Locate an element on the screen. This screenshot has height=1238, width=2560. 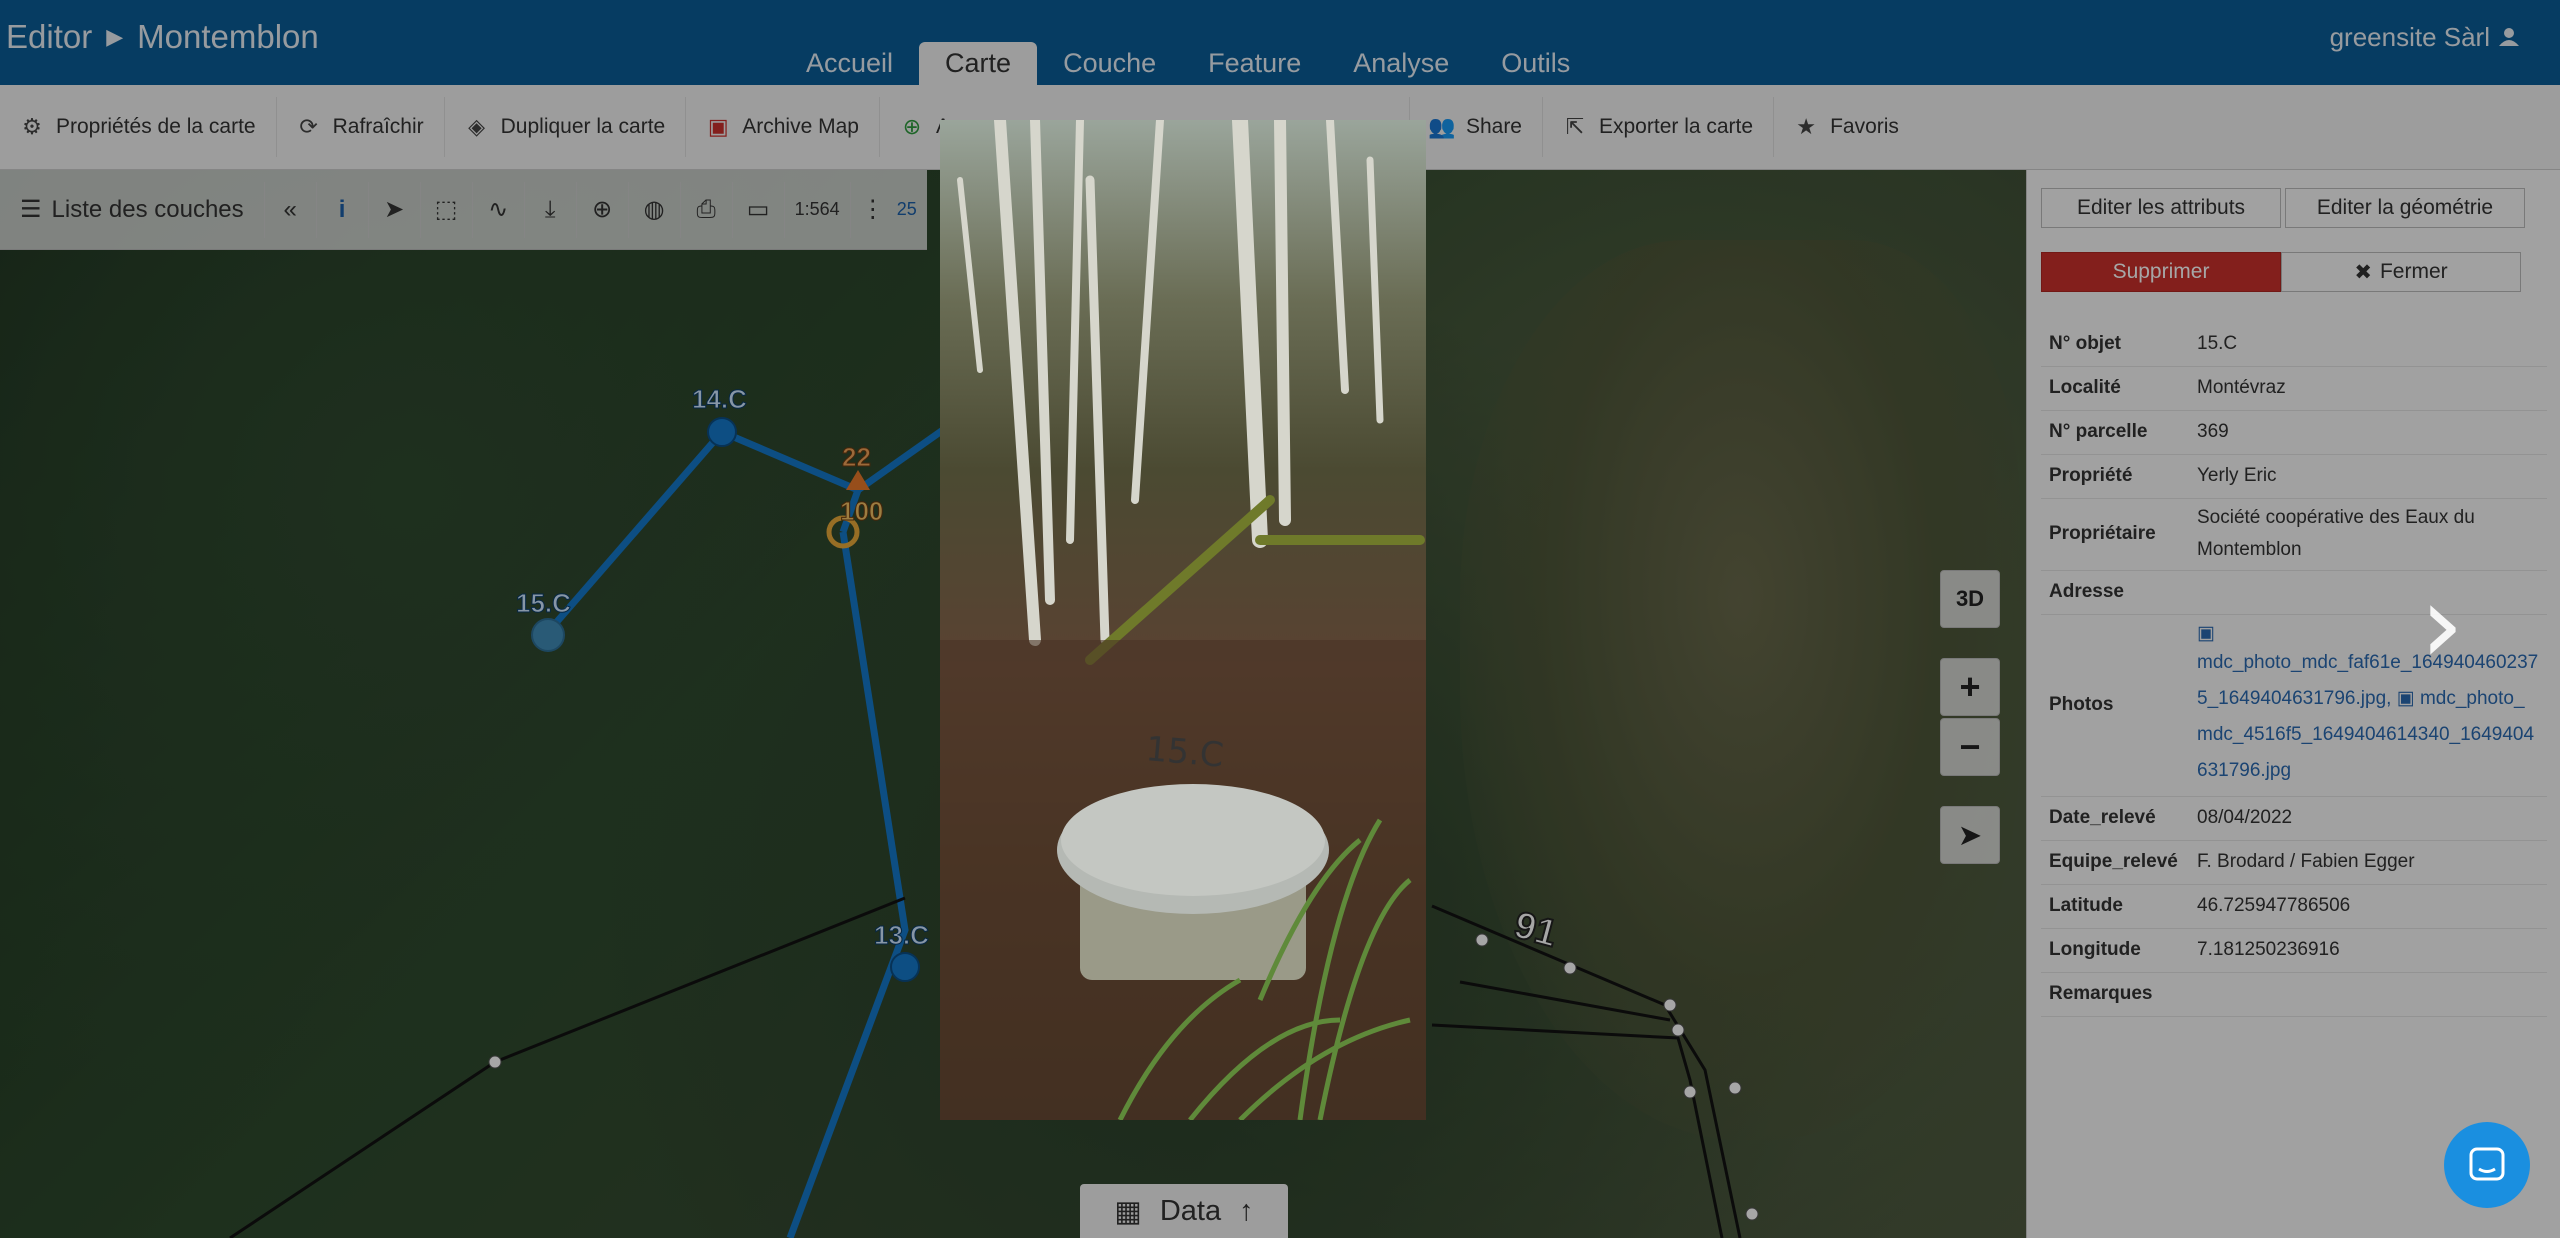
globe-button: ◍ is located at coordinates (655, 209).